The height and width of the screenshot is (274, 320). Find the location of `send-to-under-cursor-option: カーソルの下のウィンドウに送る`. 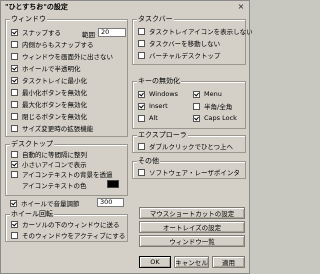

send-to-under-cursor-option: カーソルの下のウィンドウに送る is located at coordinates (65, 224).